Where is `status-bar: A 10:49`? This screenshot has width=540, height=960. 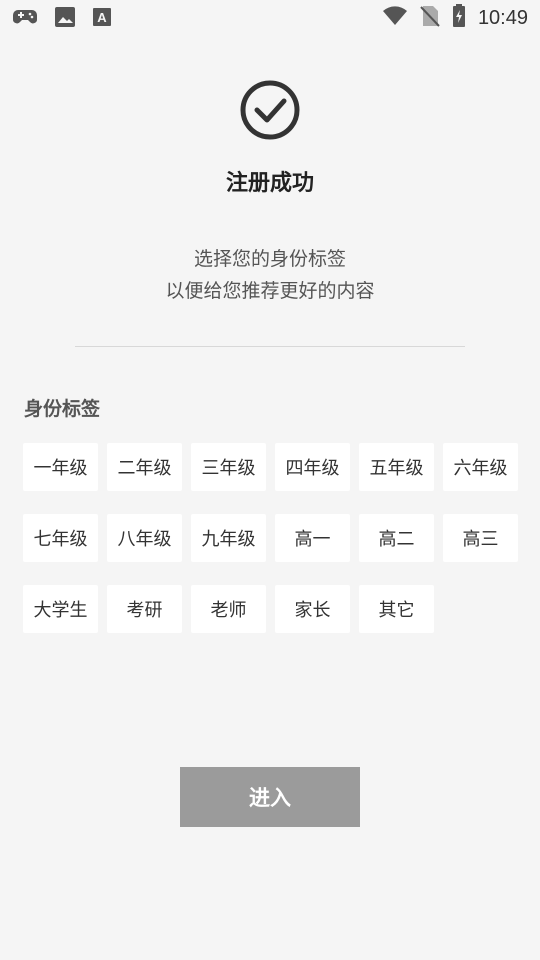
status-bar: A 10:49 is located at coordinates (270, 18).